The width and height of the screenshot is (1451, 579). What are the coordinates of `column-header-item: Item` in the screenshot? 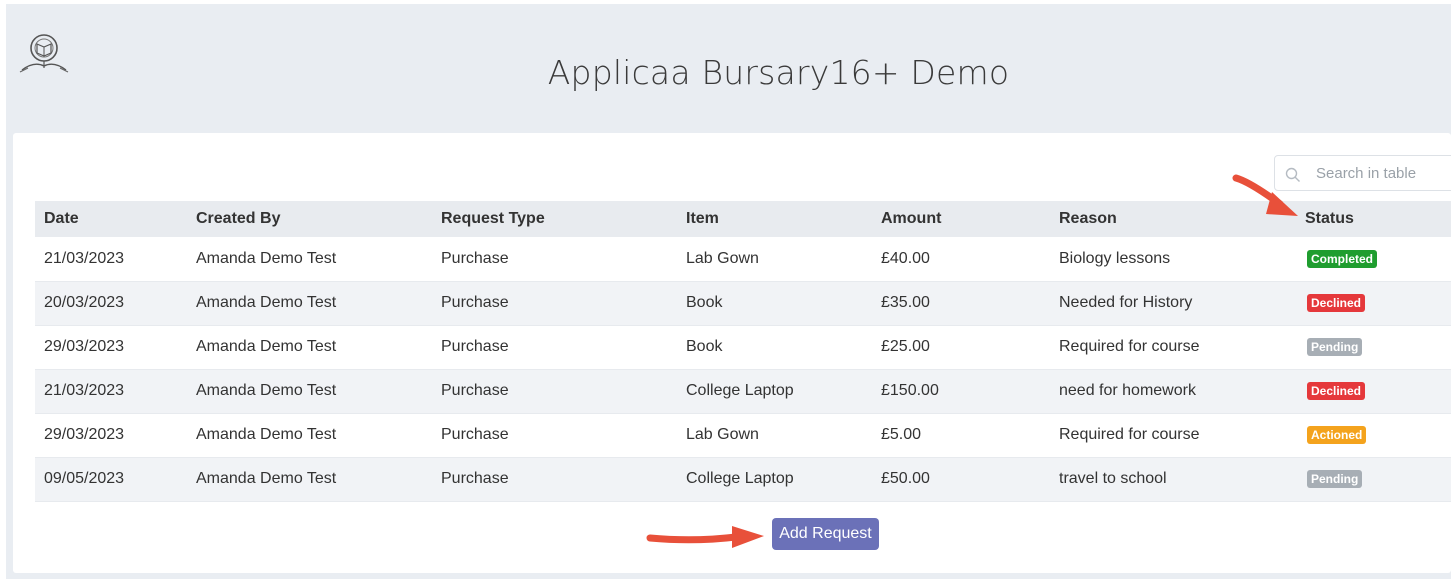 It's located at (774, 219).